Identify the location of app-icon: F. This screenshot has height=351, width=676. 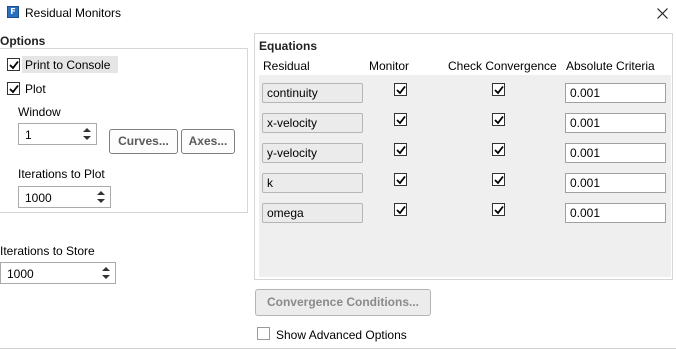
(13, 12).